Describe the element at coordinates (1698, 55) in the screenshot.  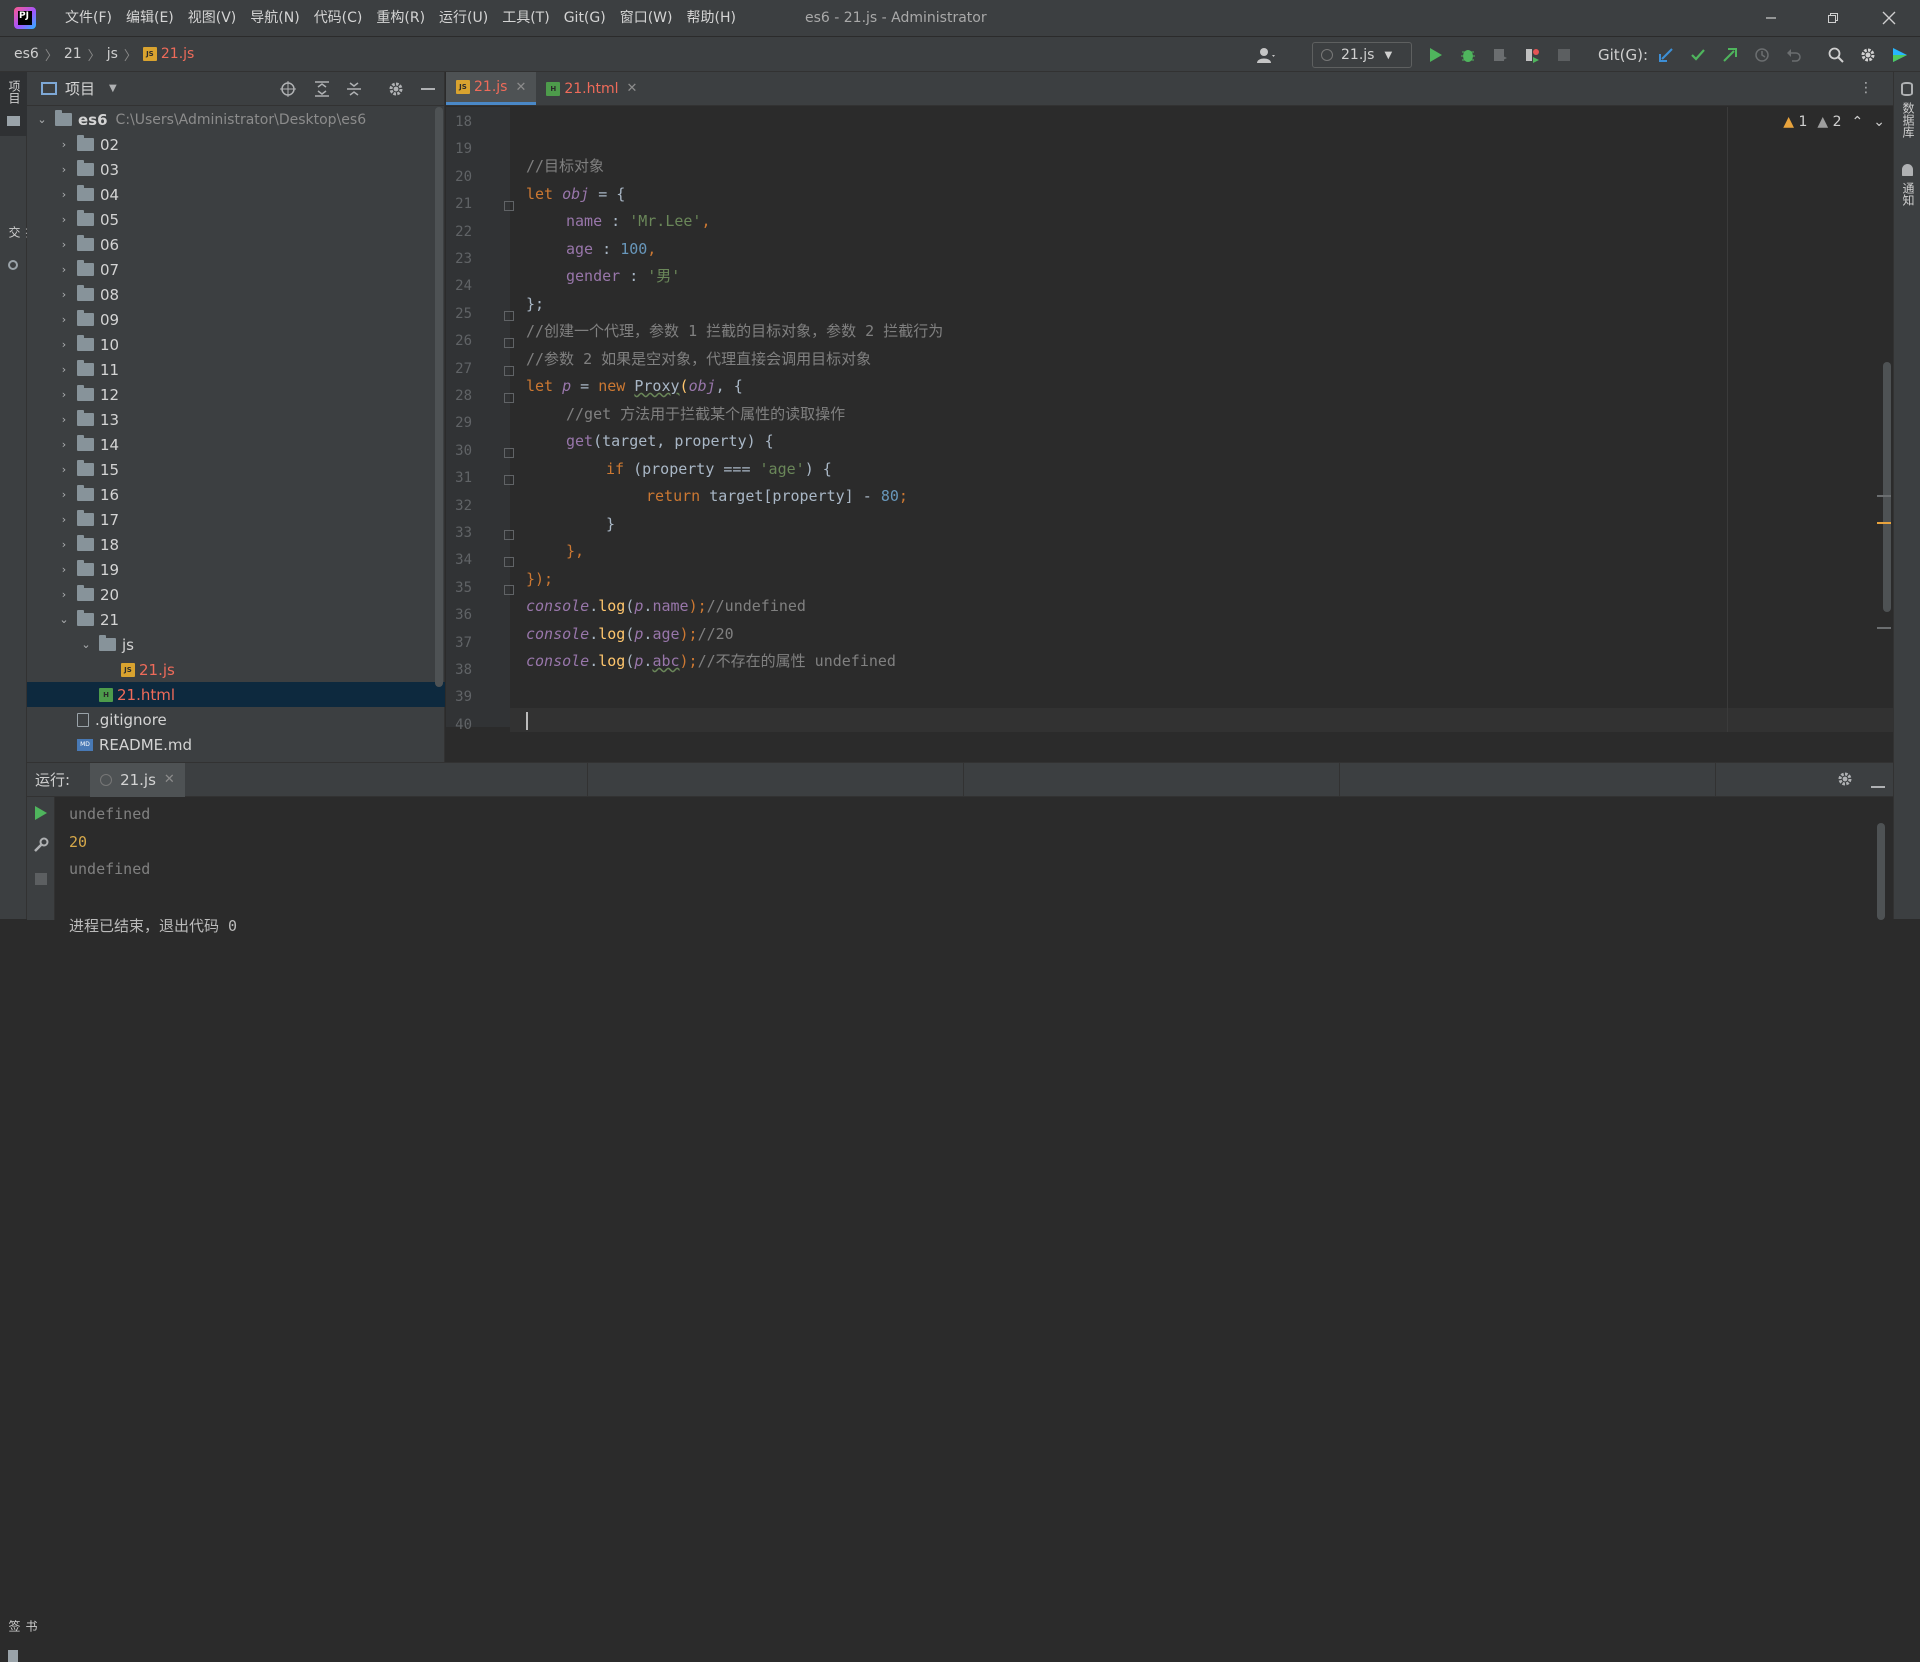
I see `git-commit-icon` at that location.